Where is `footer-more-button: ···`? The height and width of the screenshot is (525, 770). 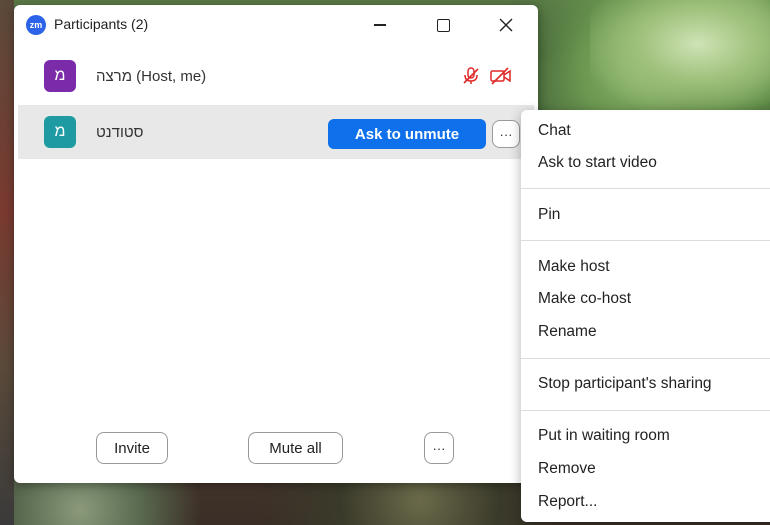
footer-more-button: ··· is located at coordinates (439, 448).